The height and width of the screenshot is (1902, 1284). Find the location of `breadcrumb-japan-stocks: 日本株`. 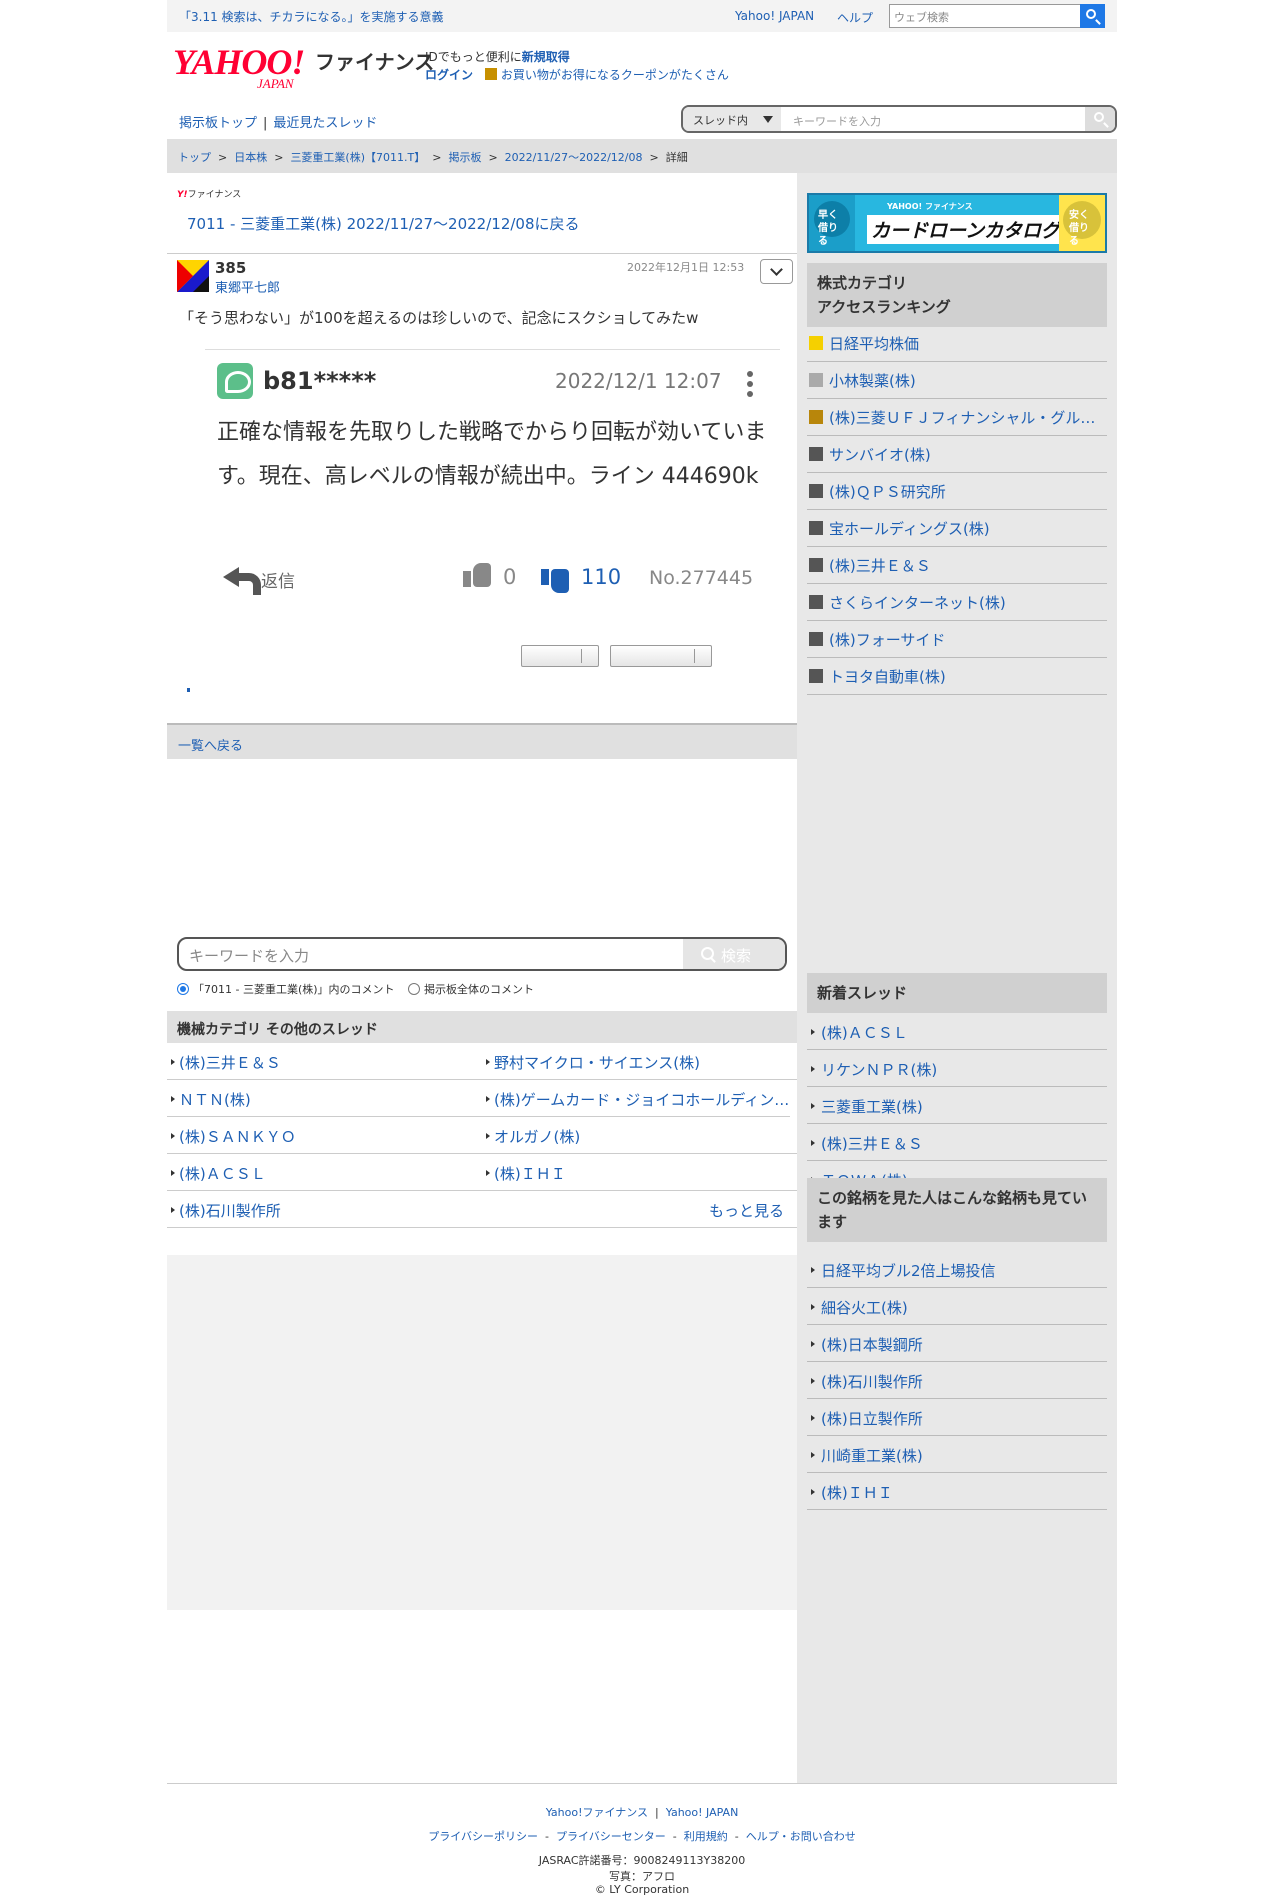

breadcrumb-japan-stocks: 日本株 is located at coordinates (250, 157).